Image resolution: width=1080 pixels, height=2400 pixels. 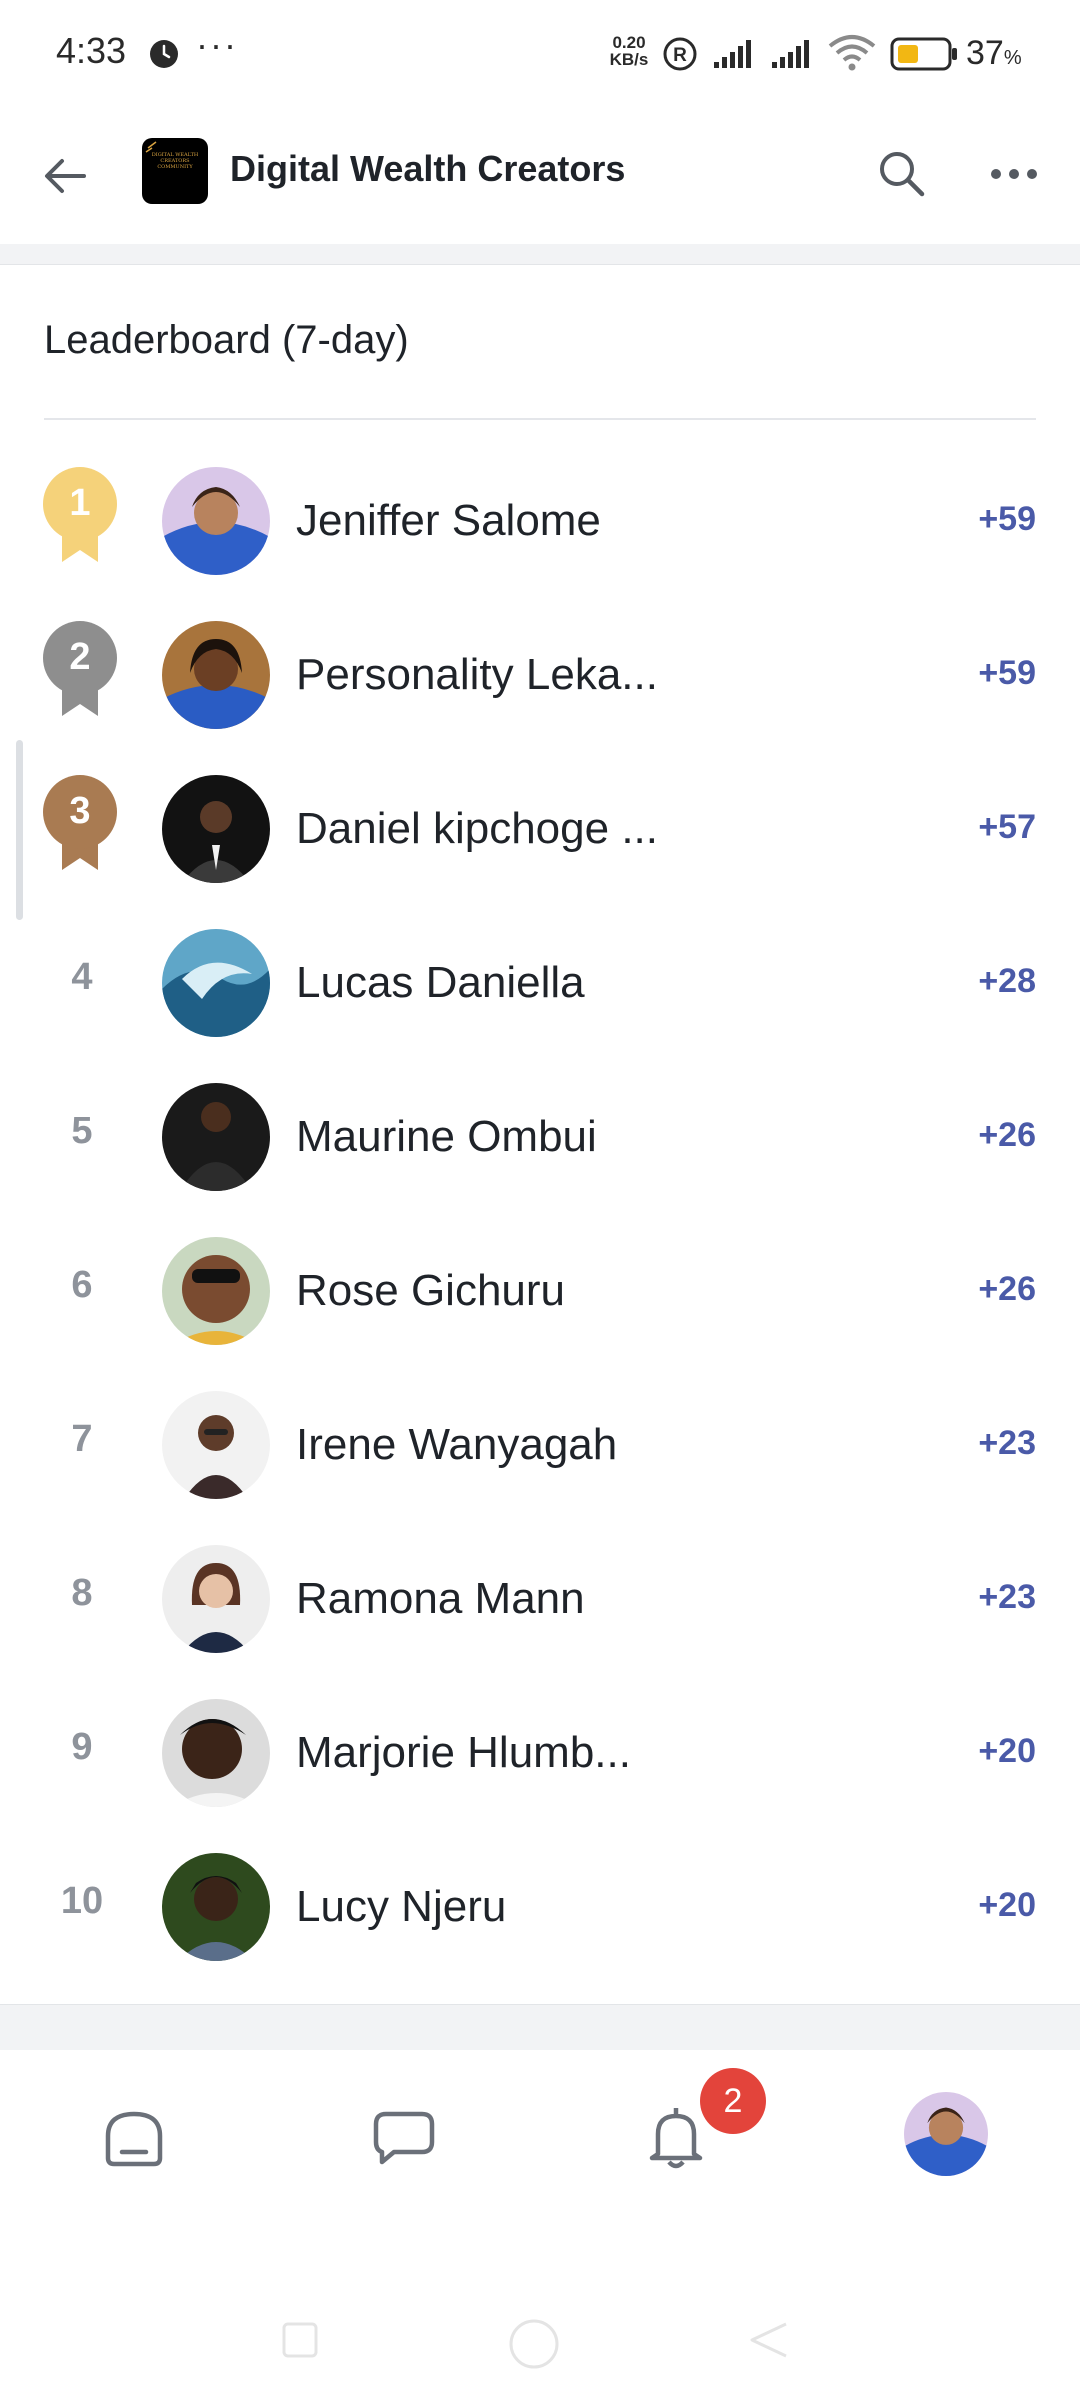 I want to click on profile-avatar, so click(x=946, y=2134).